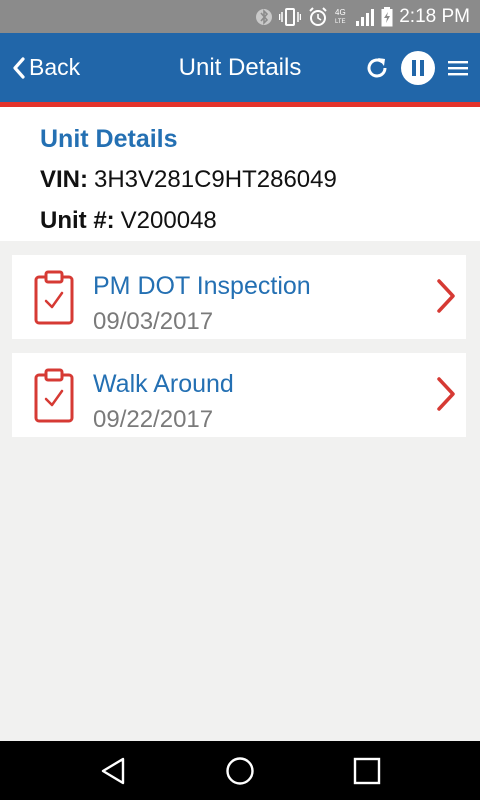  I want to click on inspection-item-pm-dot: PM DOT Inspection 09/03/2017, so click(239, 297).